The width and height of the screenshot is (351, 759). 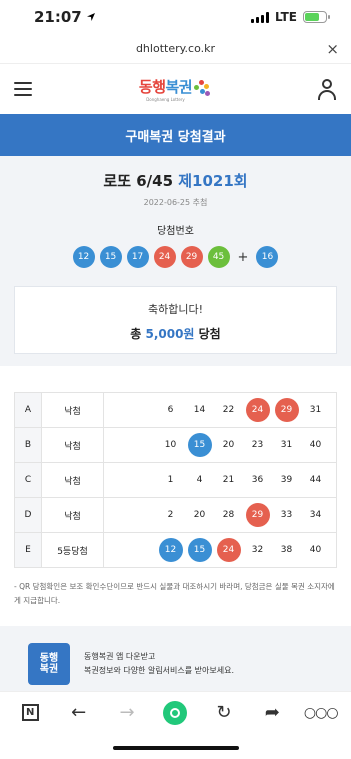 I want to click on congrats-total: 총 5,000원 당첨, so click(x=175, y=333).